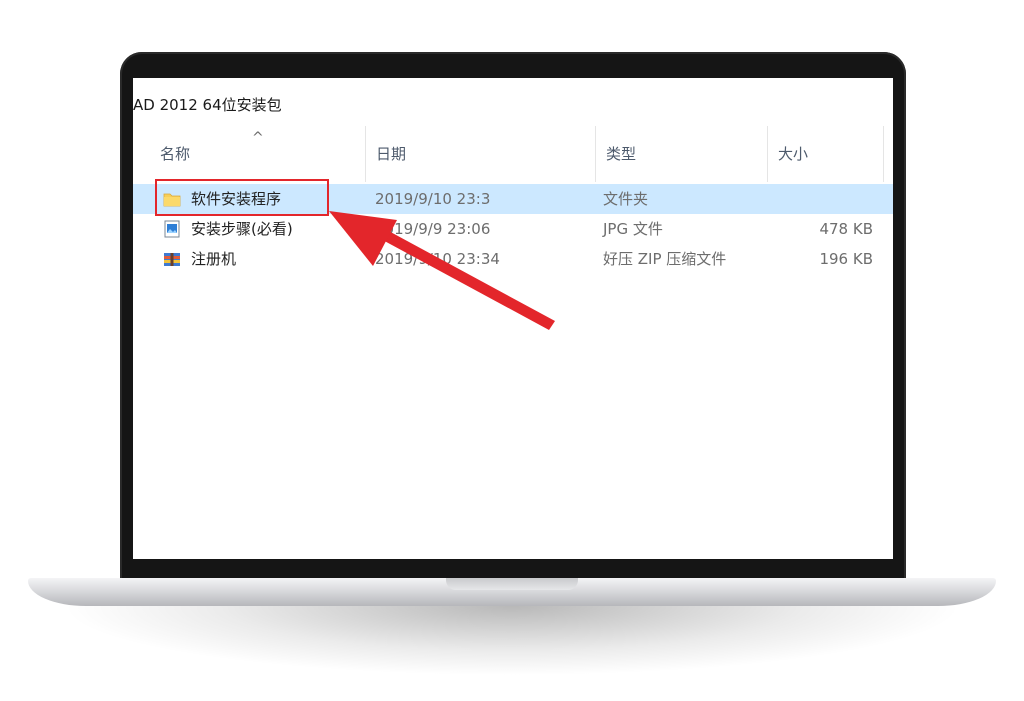  I want to click on annotation-arrow-shaft, so click(467, 279).